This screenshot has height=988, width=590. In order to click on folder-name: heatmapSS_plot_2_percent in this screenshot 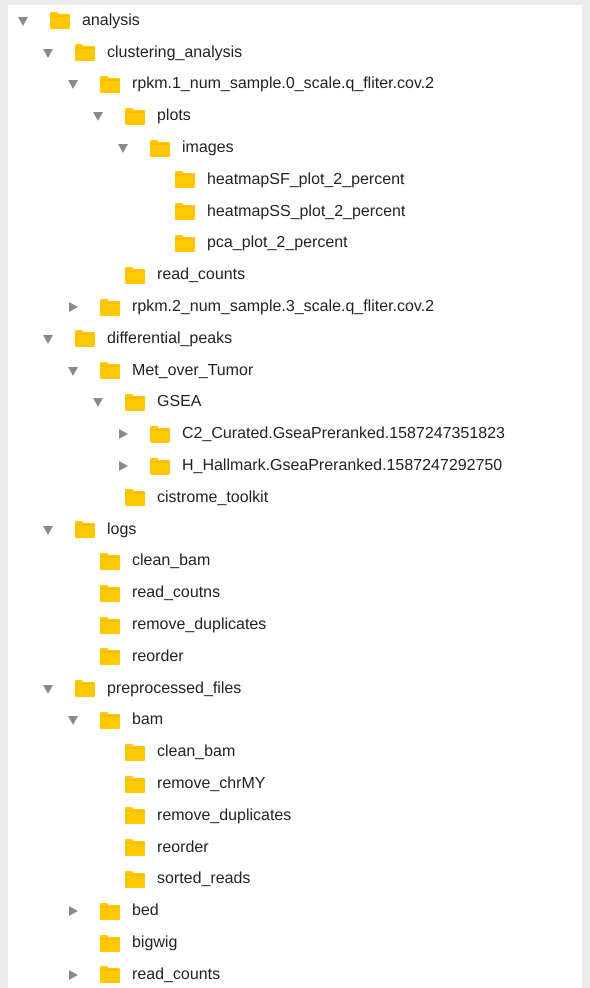, I will do `click(306, 212)`.